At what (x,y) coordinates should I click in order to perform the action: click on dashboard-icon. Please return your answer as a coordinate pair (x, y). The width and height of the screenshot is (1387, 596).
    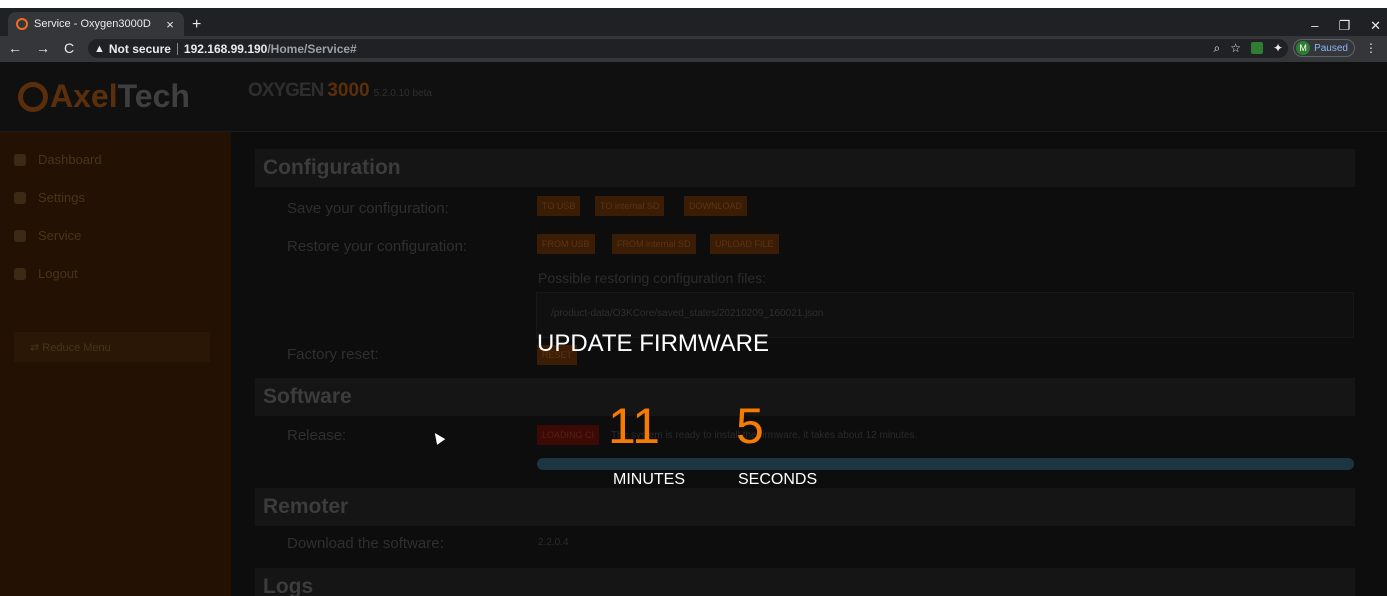
    Looking at the image, I should click on (20, 159).